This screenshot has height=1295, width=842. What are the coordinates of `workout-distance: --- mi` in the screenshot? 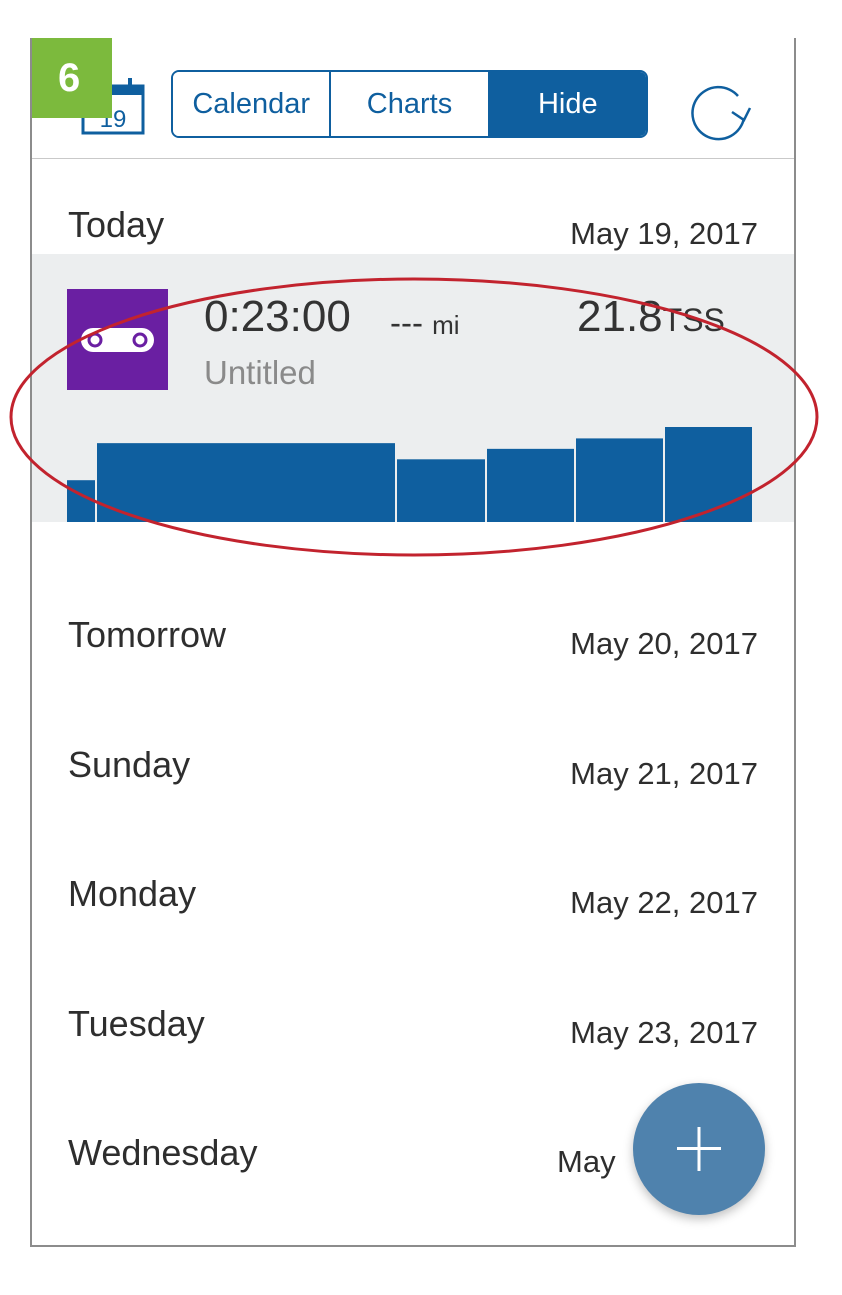 It's located at (425, 323).